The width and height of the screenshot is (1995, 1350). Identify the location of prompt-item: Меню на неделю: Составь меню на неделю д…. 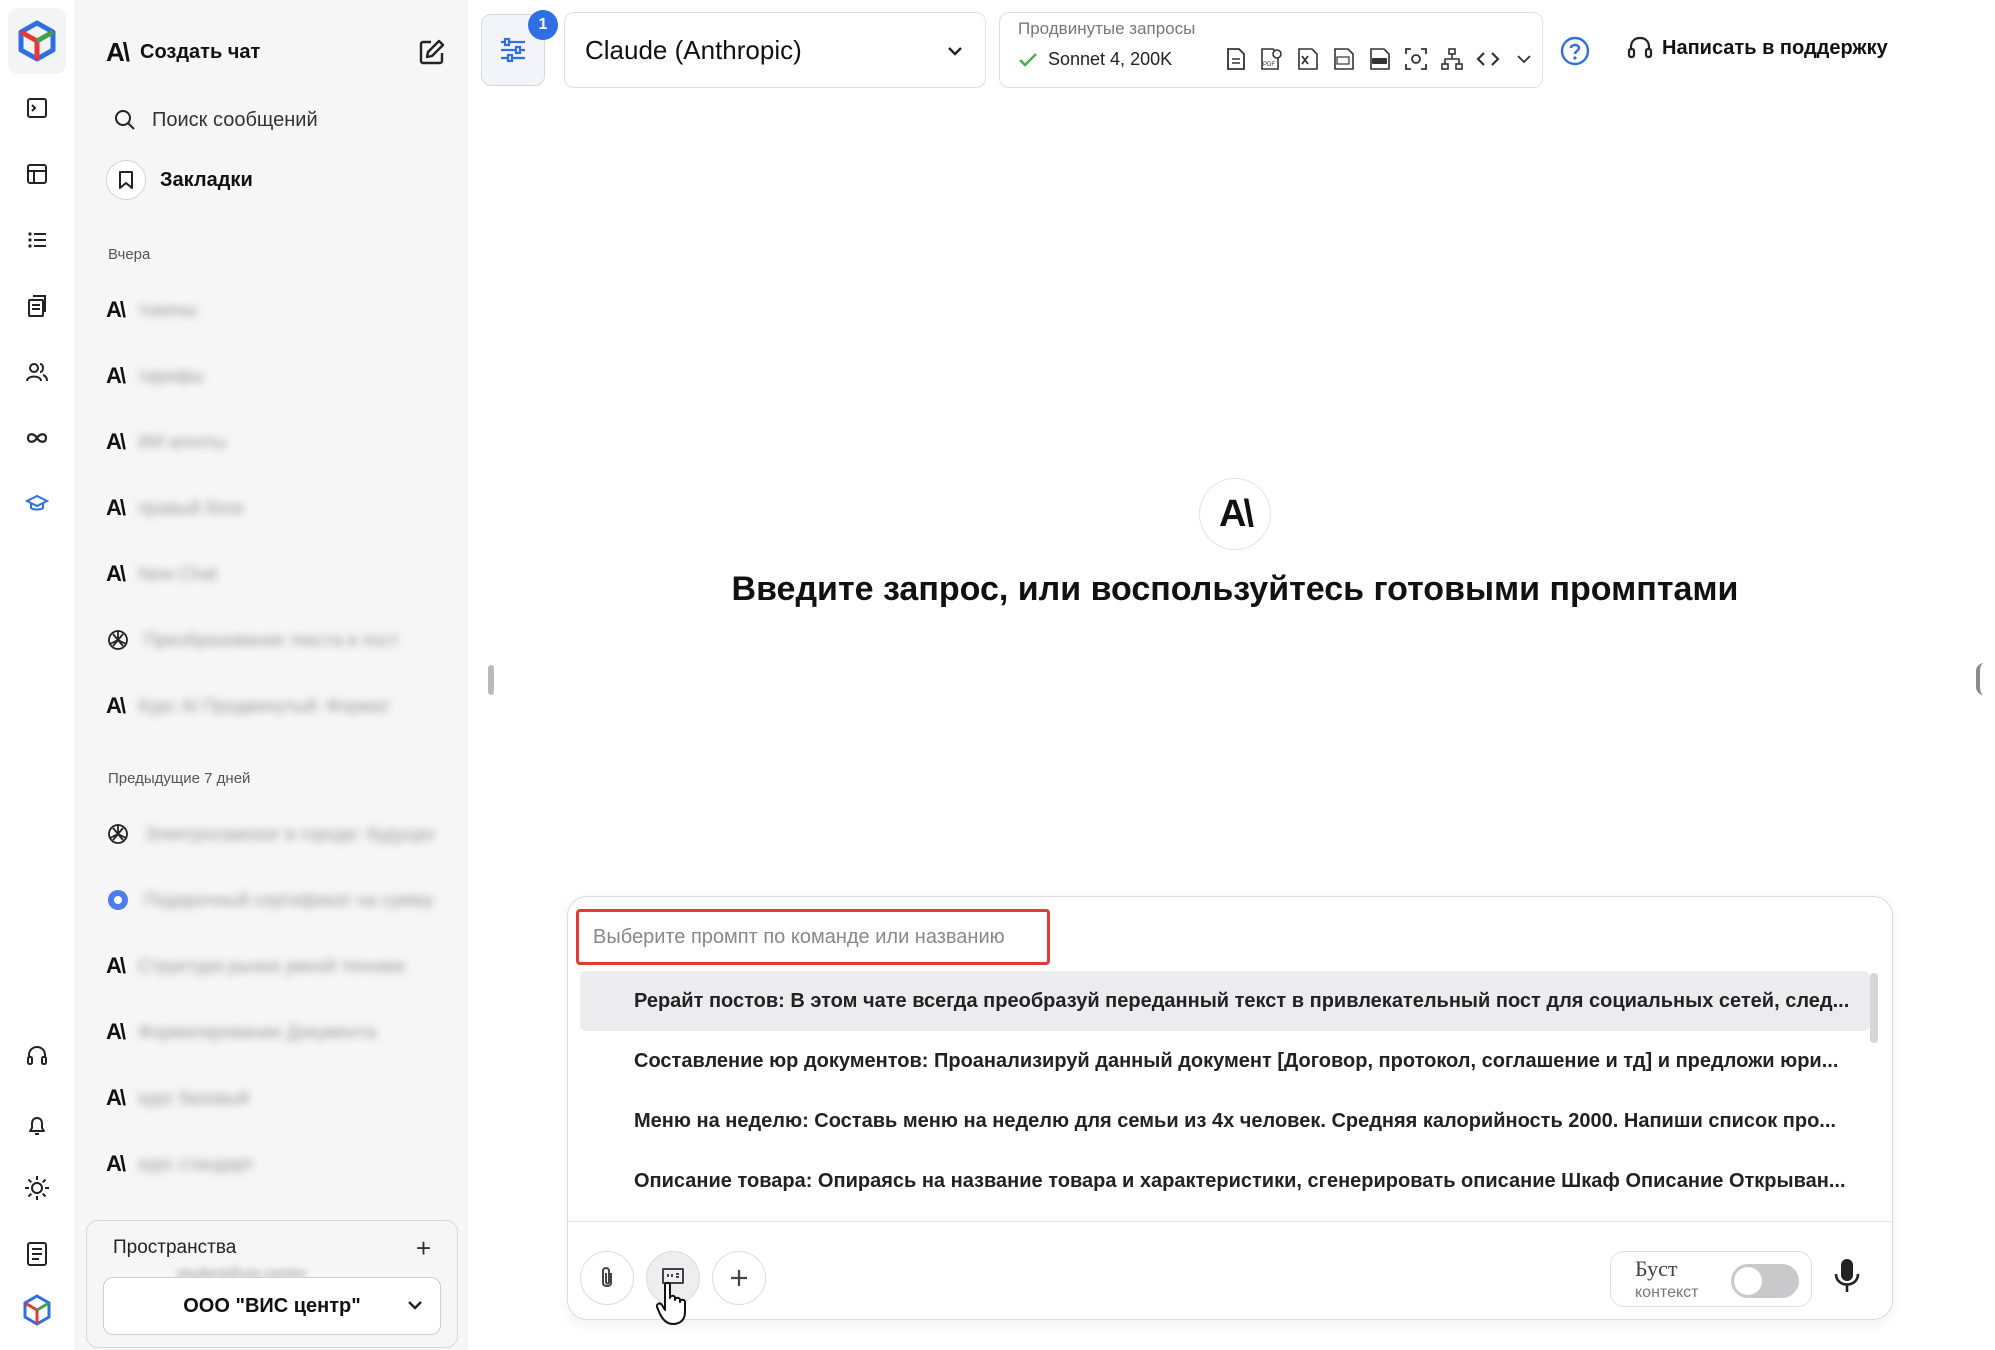
(1225, 1121).